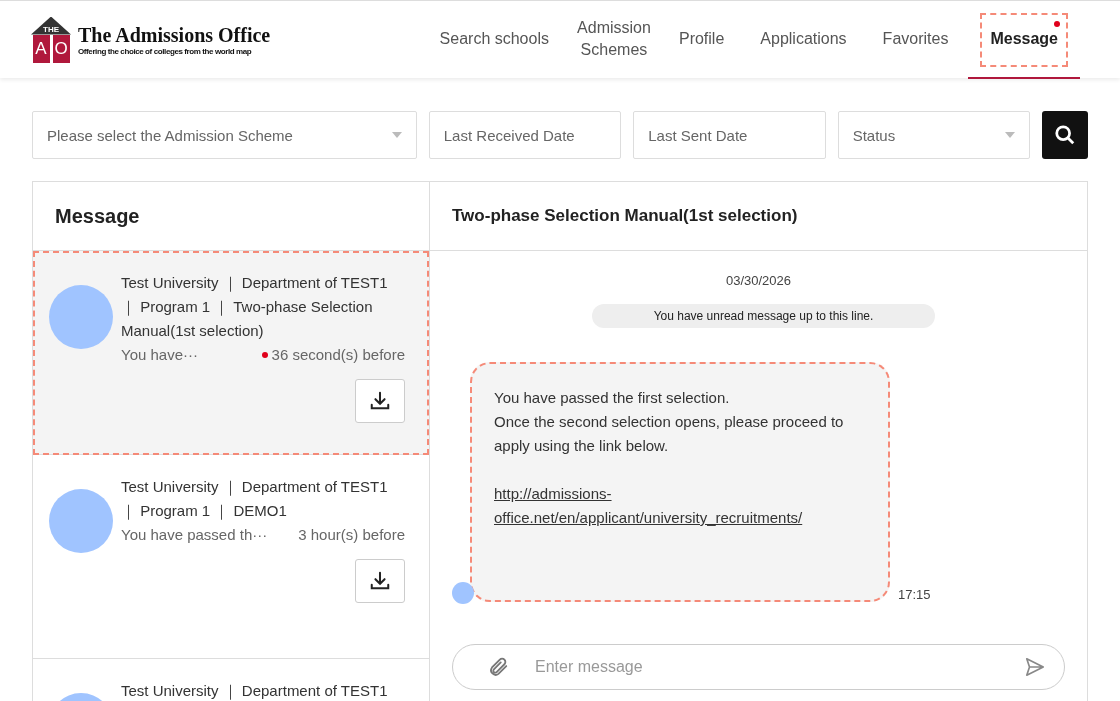  Describe the element at coordinates (1035, 667) in the screenshot. I see `send-icon` at that location.